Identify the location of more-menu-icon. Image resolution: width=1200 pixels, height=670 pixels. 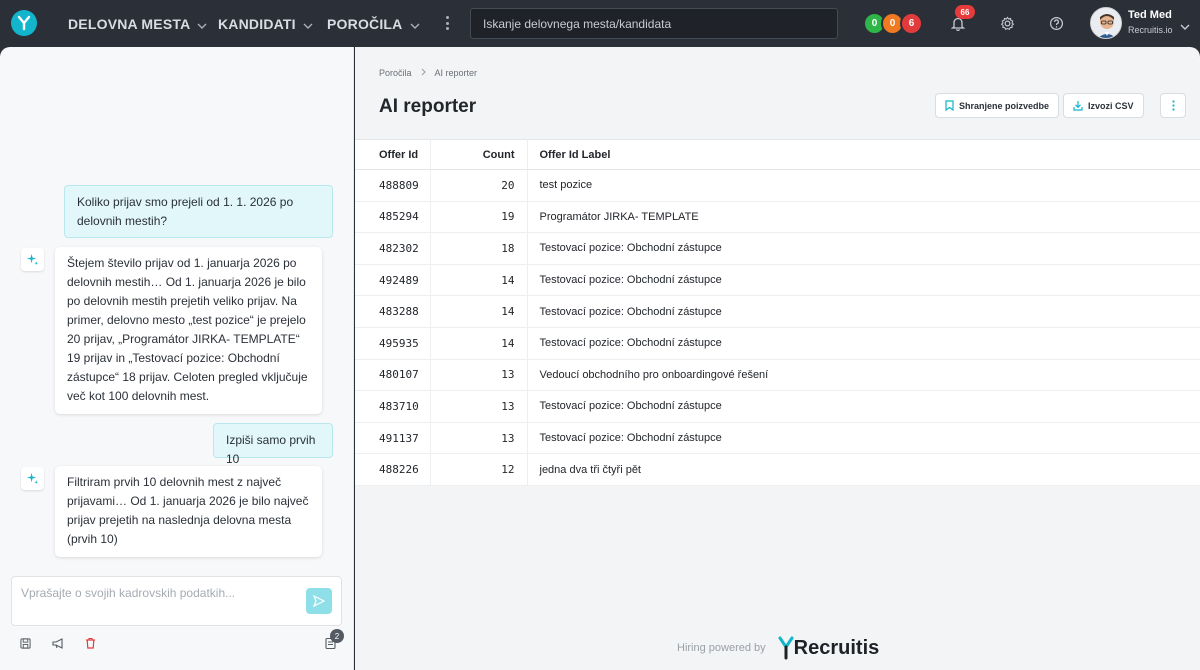
(447, 23).